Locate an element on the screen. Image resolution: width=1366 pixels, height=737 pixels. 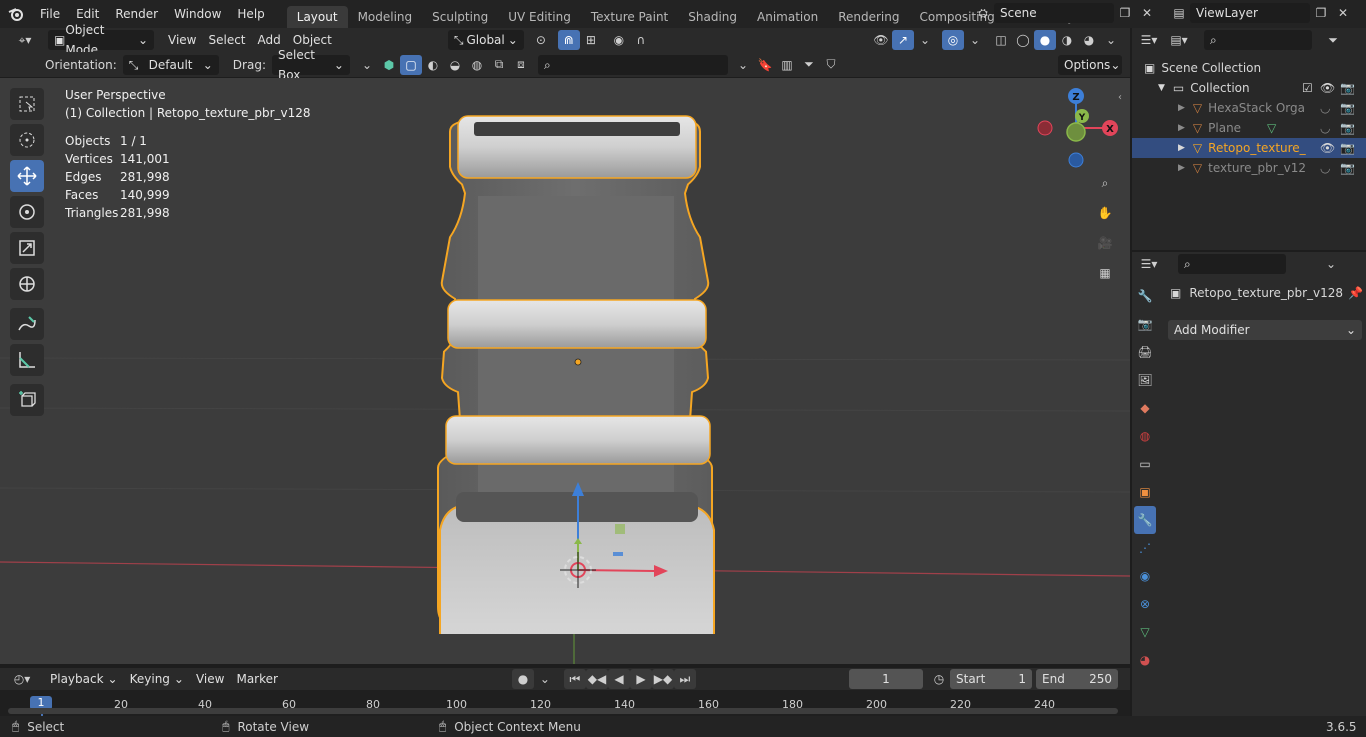
transform-orientation-dropdown: ⤡ Global ⌄ is located at coordinates (485, 40).